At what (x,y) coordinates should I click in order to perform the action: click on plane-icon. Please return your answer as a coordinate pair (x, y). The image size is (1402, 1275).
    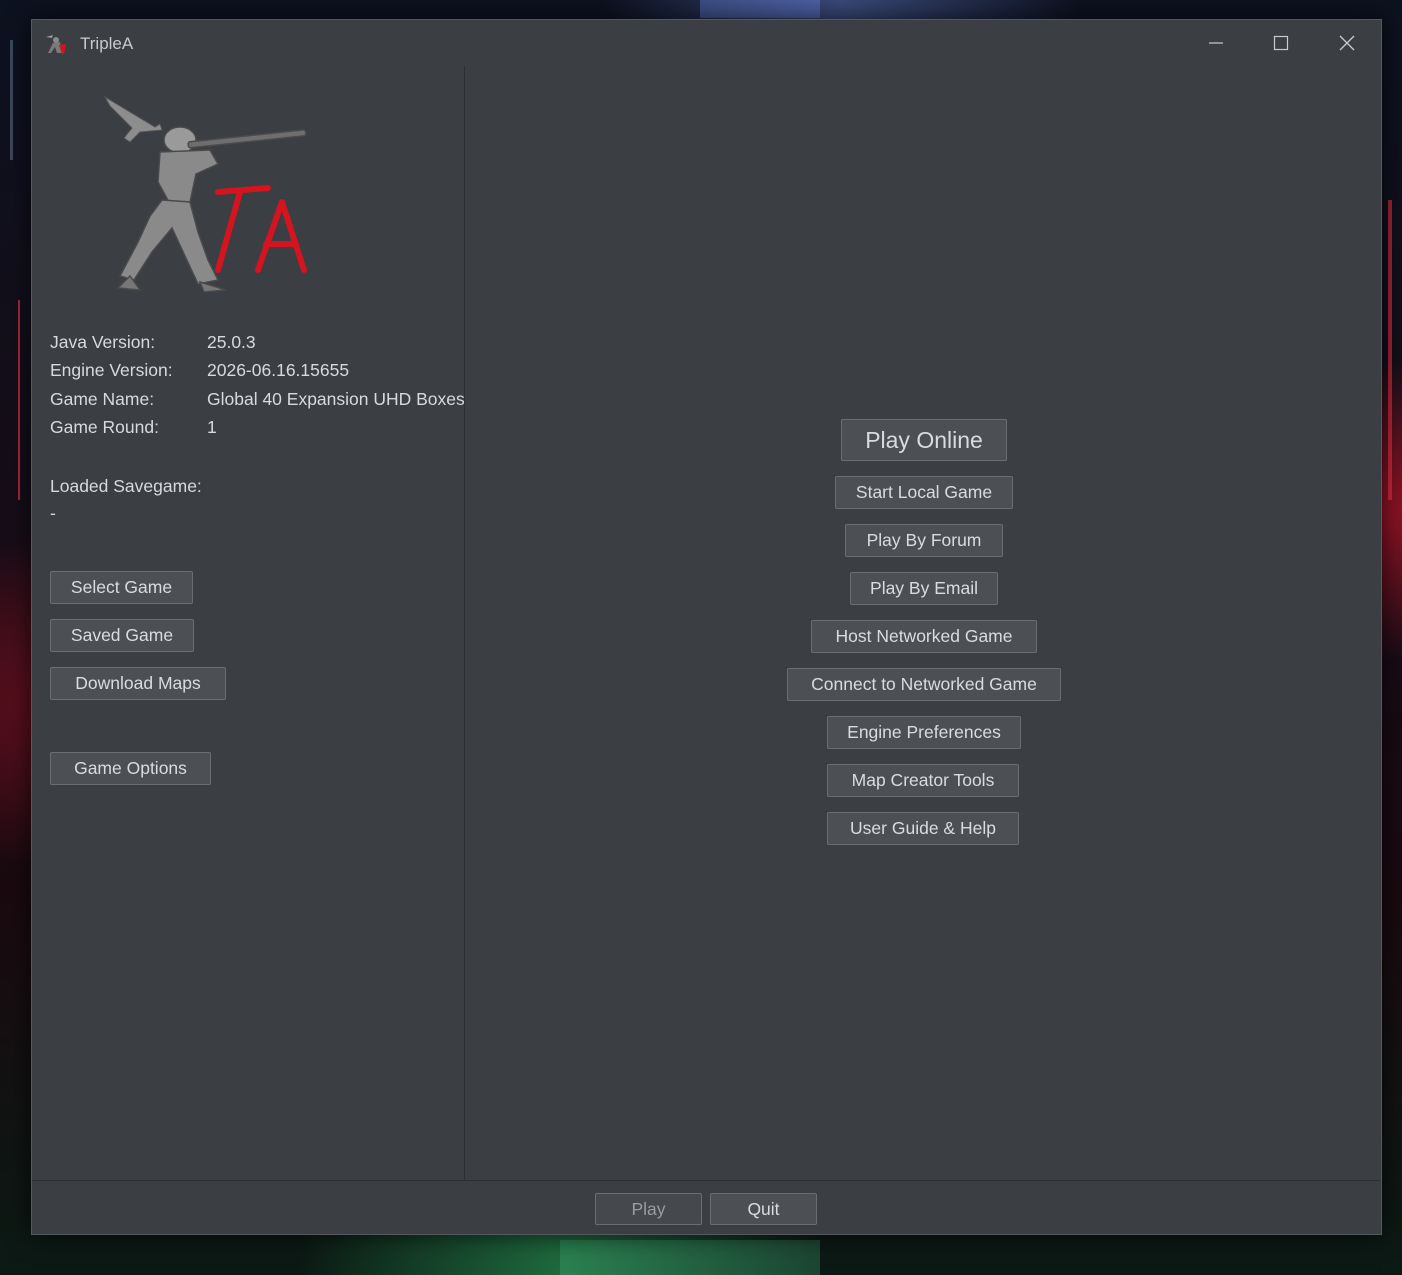
    Looking at the image, I should click on (133, 119).